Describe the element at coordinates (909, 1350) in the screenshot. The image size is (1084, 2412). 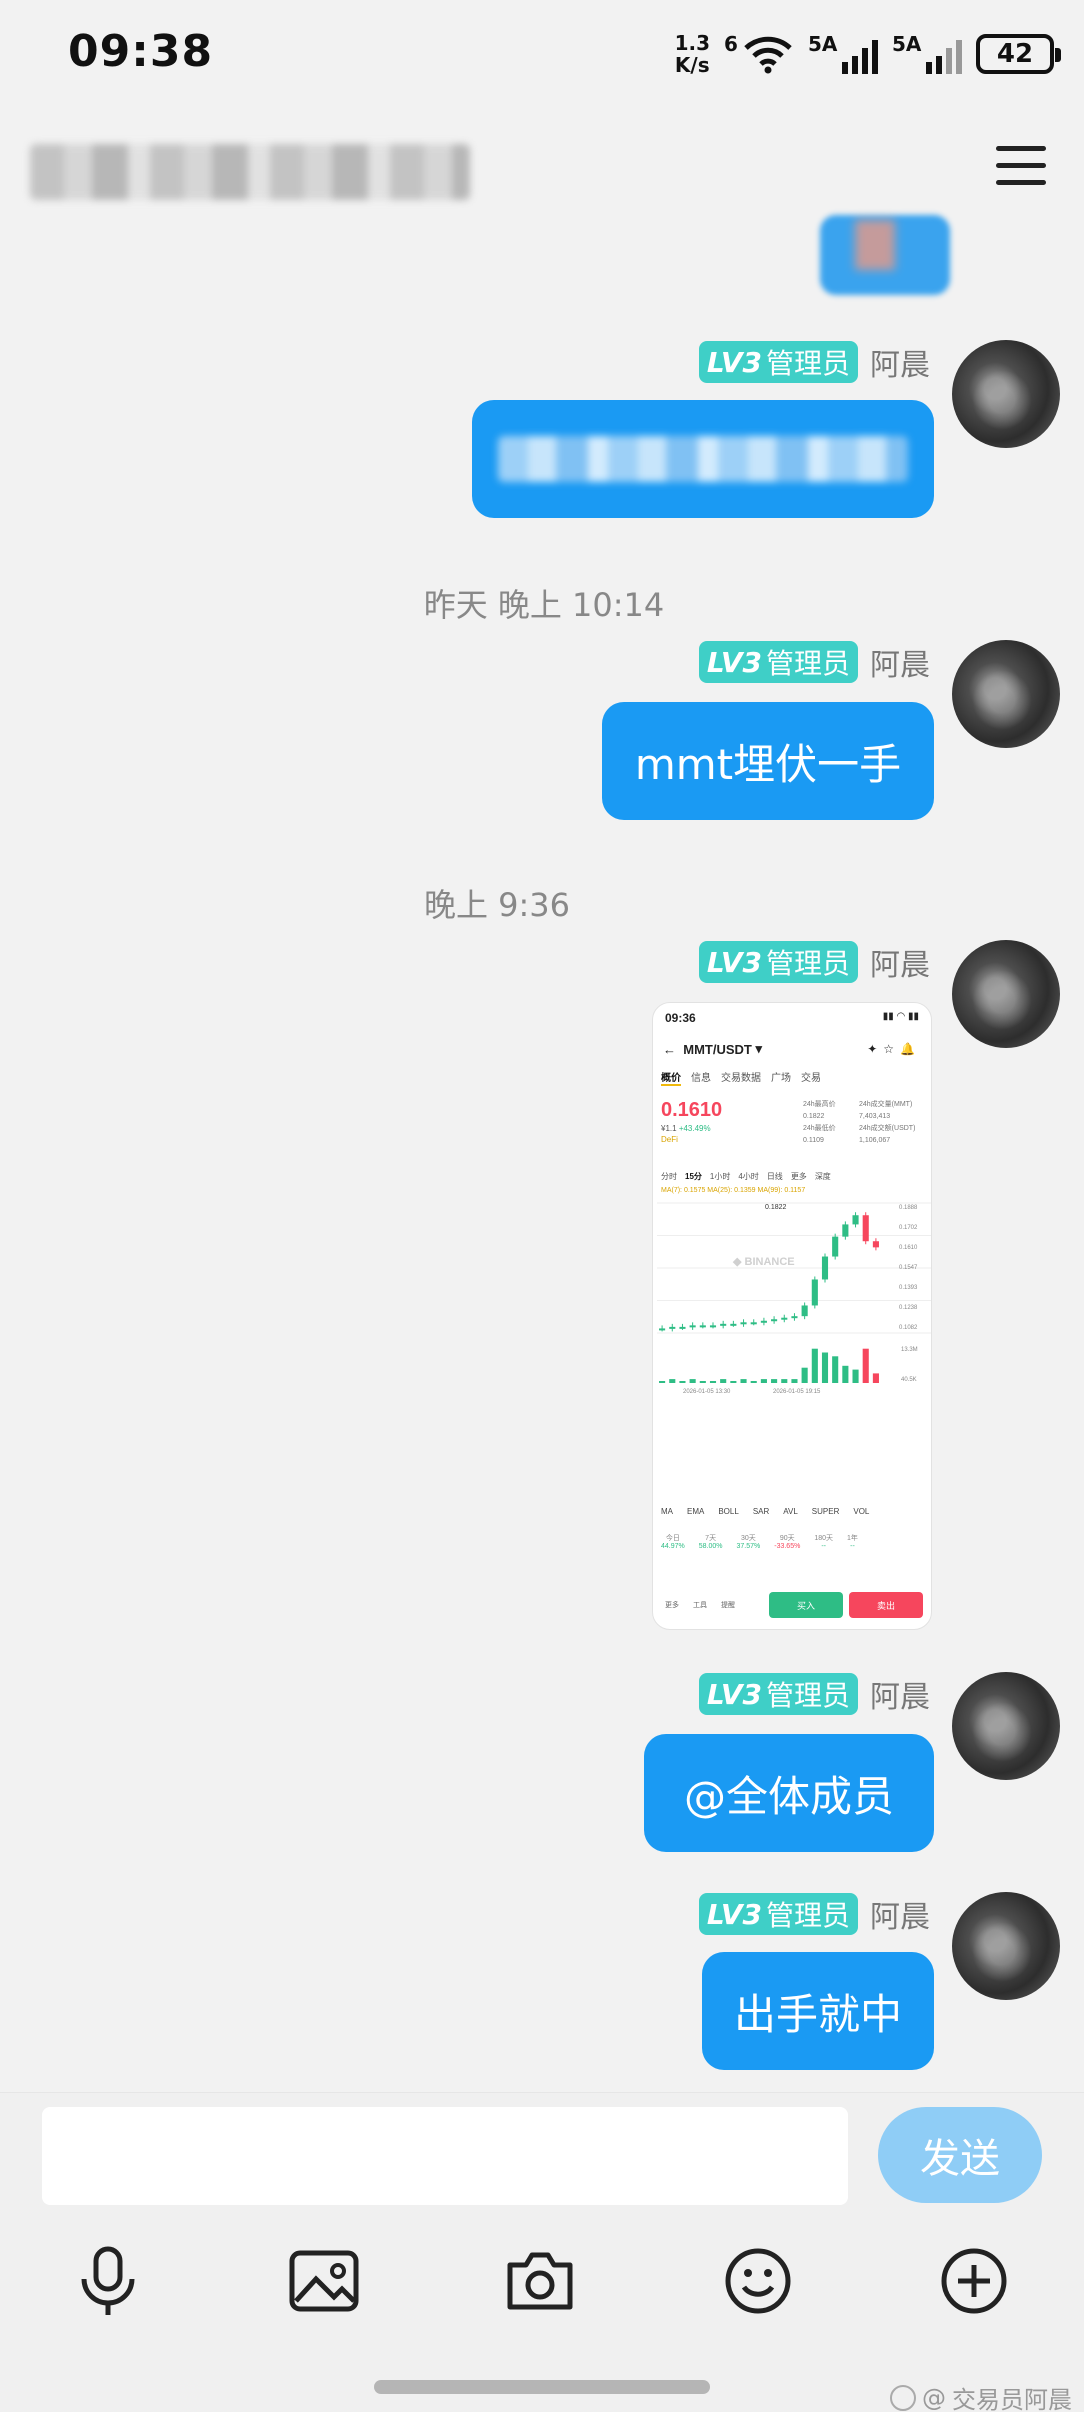
I see `ss-volume-tick: 13.3M` at that location.